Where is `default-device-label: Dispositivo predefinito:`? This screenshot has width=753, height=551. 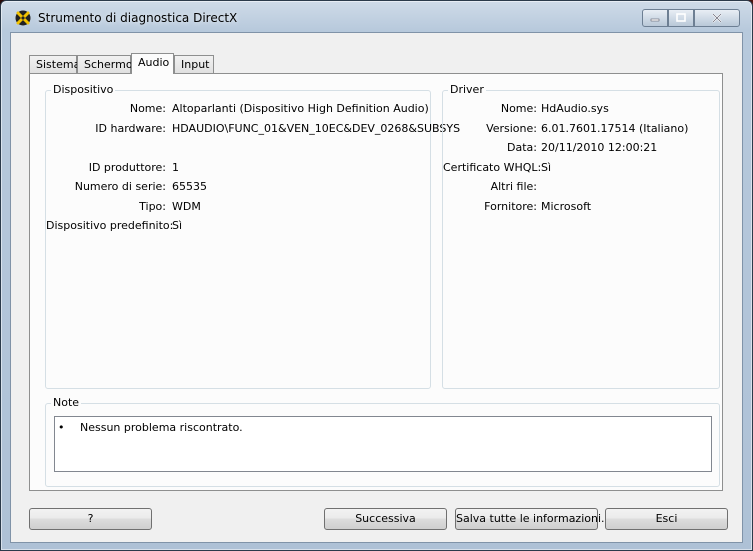 default-device-label: Dispositivo predefinito: is located at coordinates (110, 225).